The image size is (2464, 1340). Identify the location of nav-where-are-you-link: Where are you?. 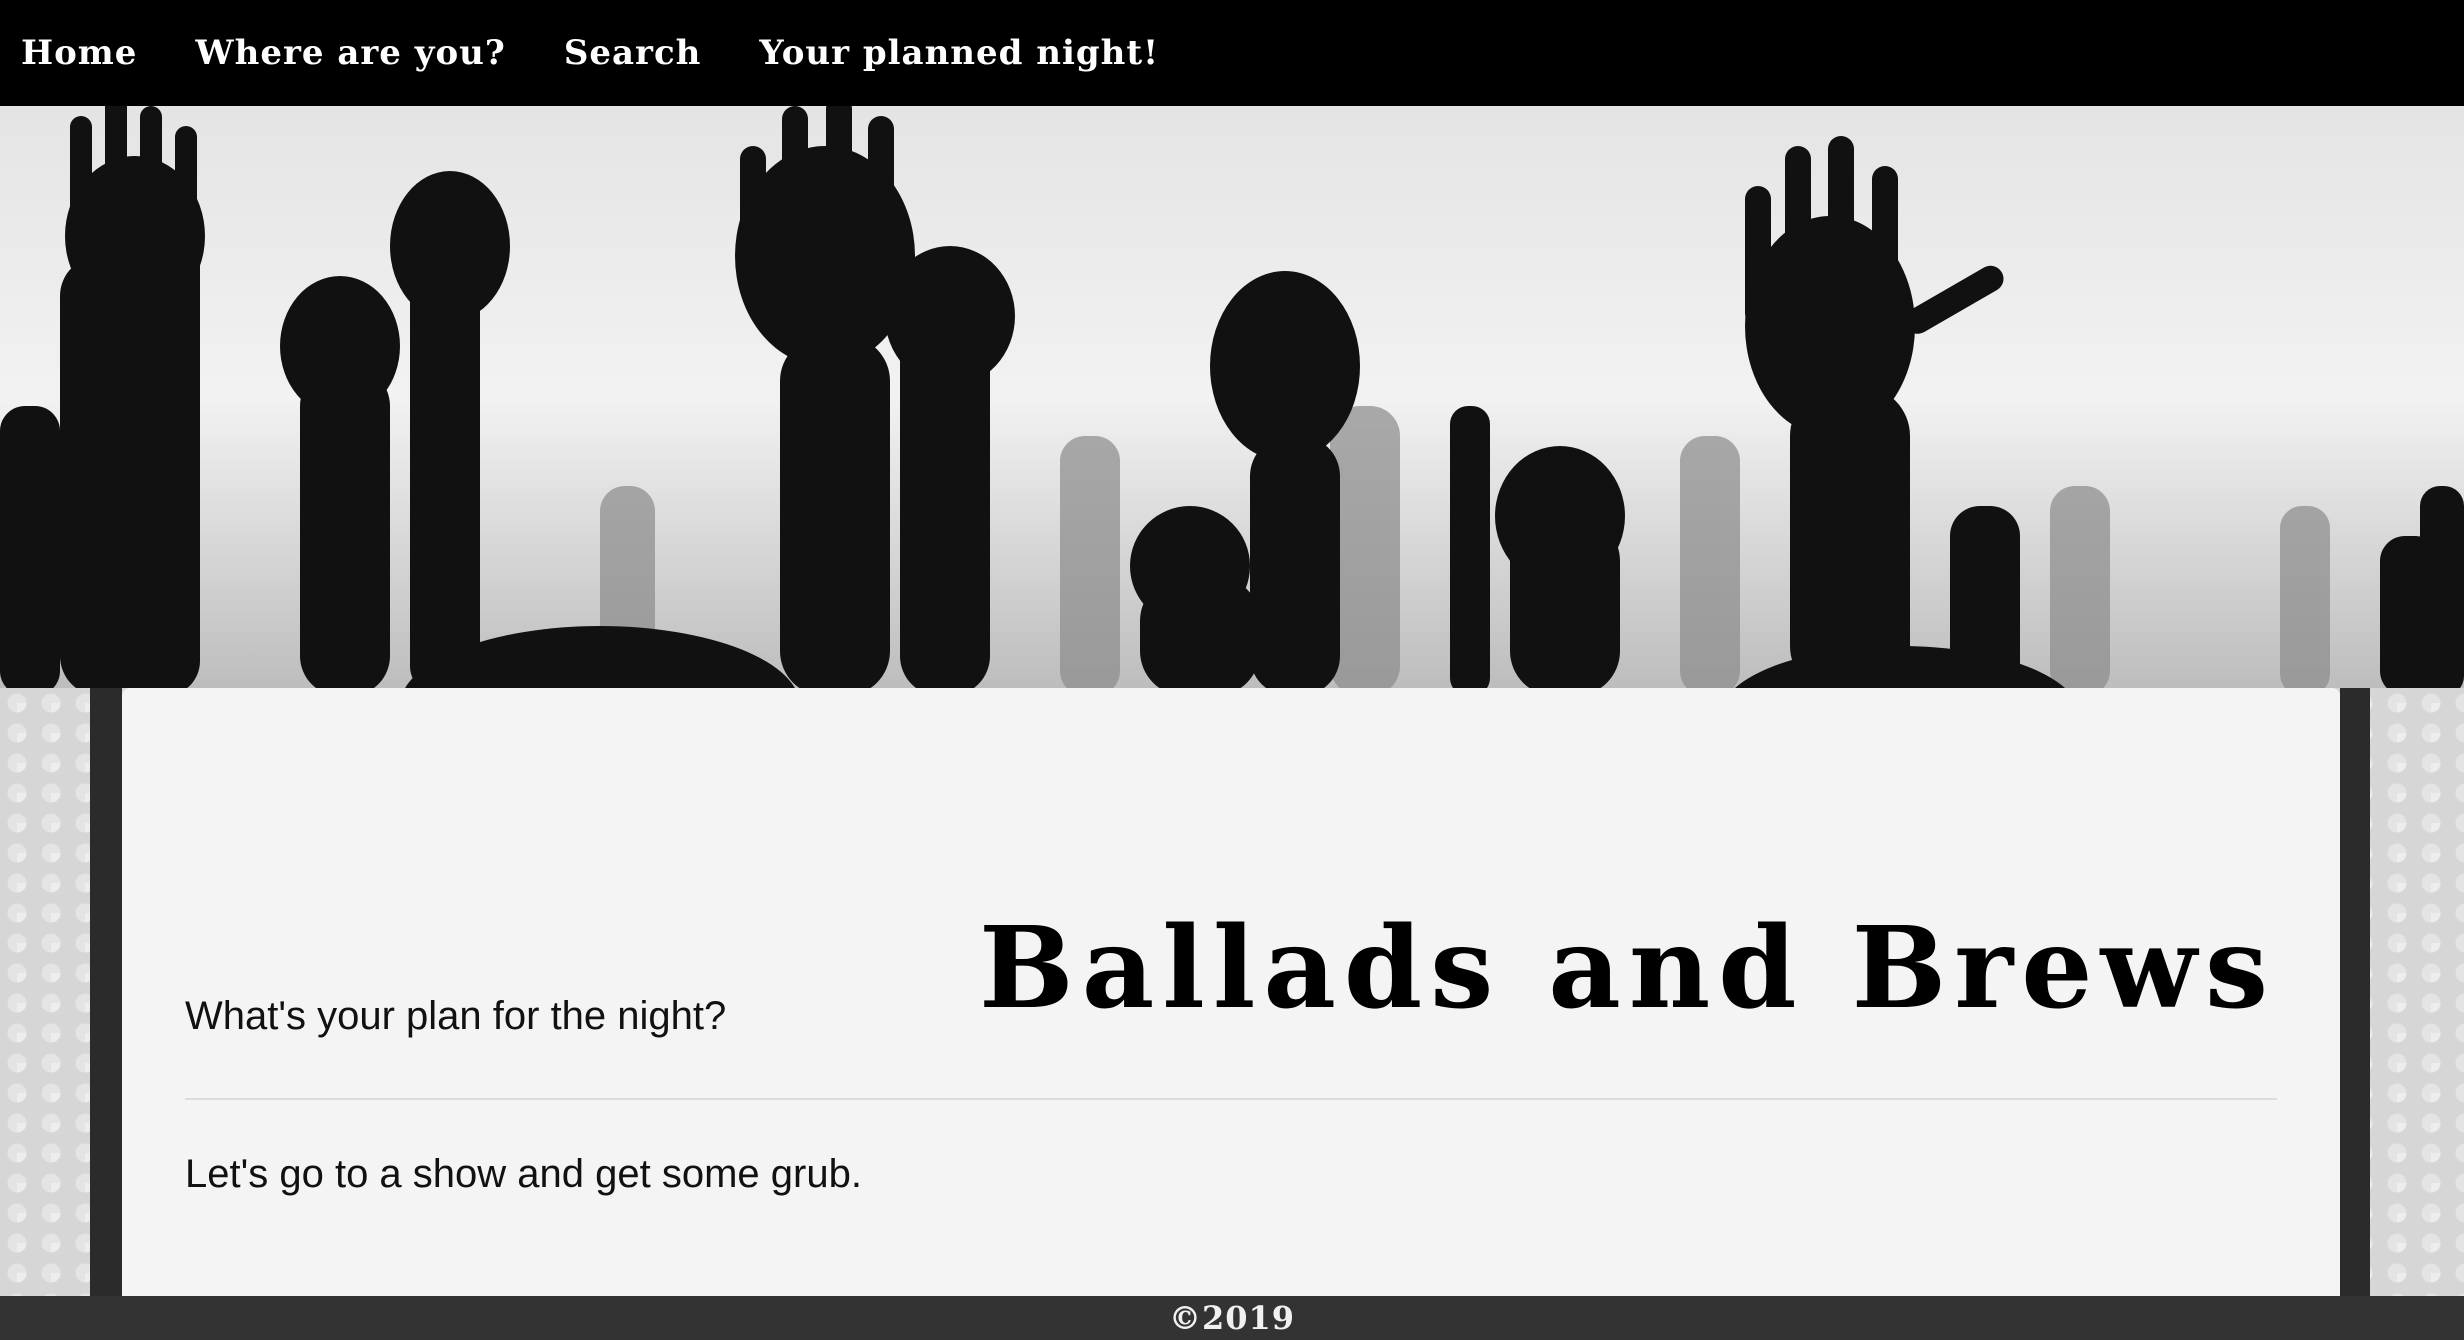
(350, 53).